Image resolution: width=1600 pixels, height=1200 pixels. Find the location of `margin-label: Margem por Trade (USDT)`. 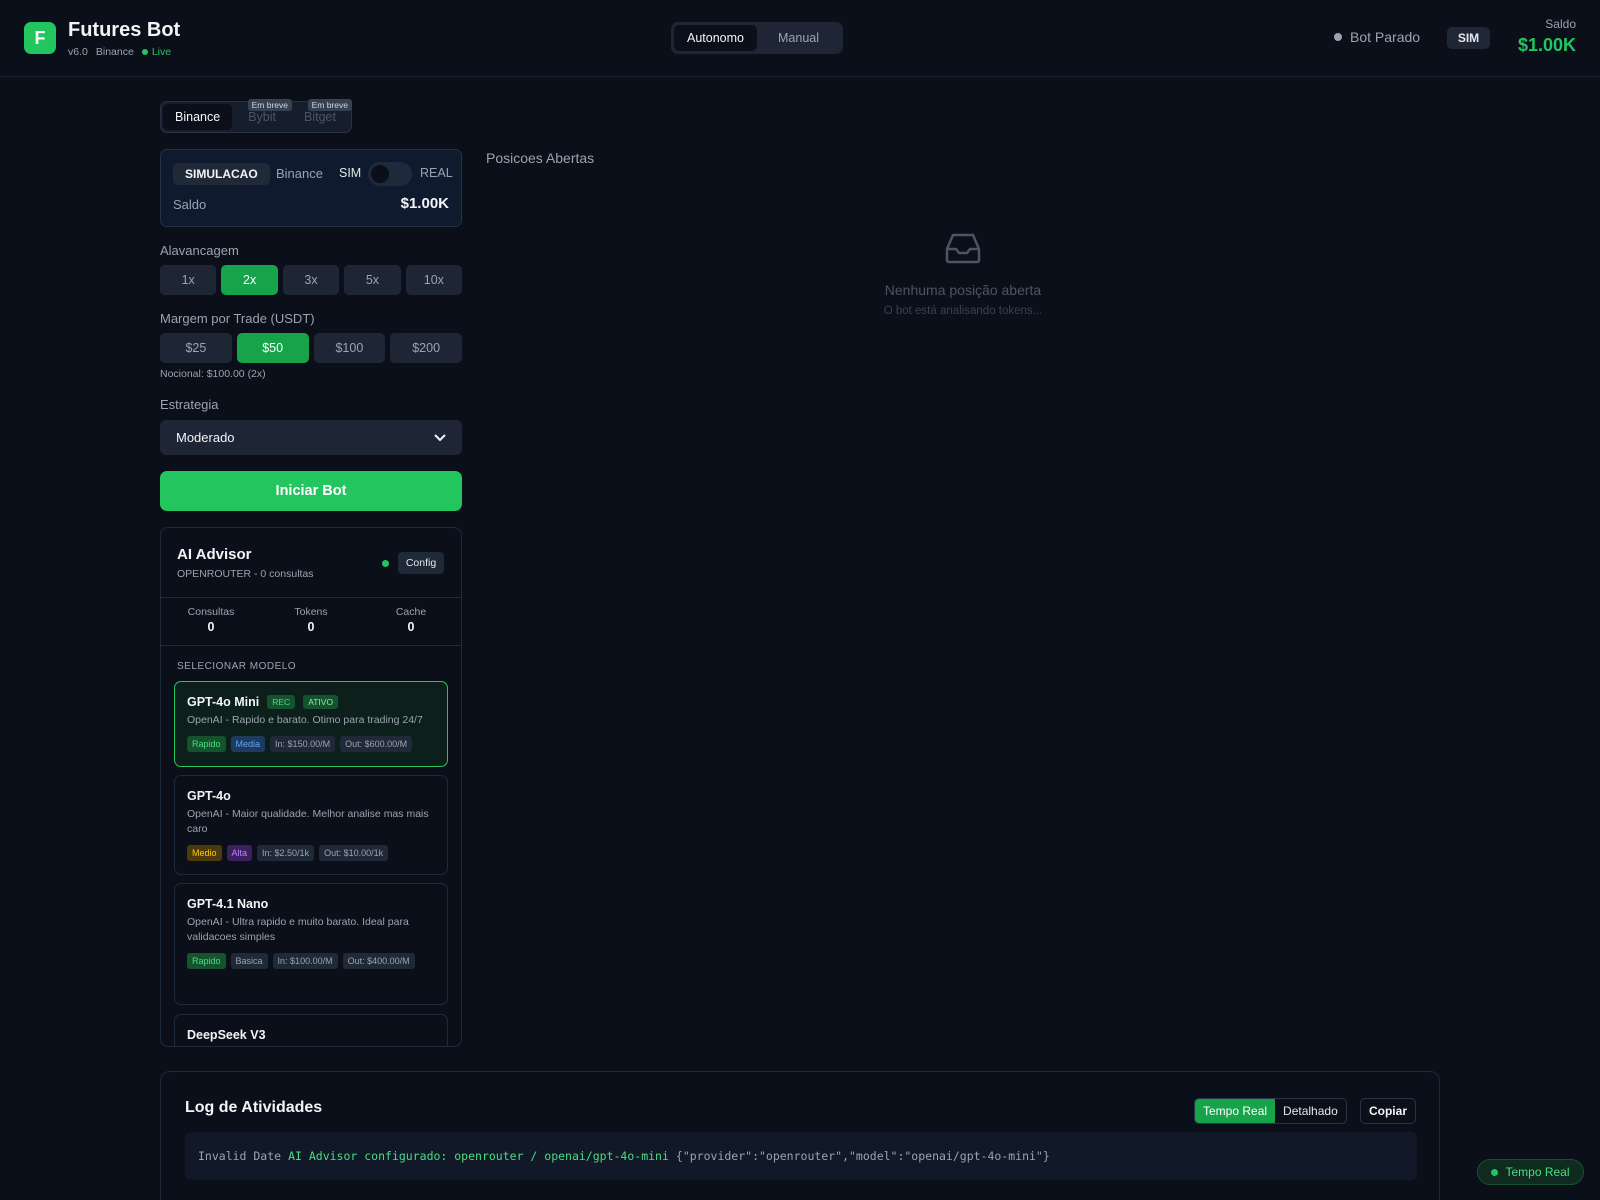

margin-label: Margem por Trade (USDT) is located at coordinates (237, 318).